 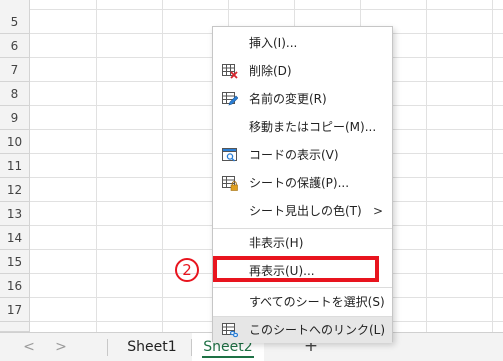 I want to click on menu-item-hide: 非表示(H), so click(x=302, y=243).